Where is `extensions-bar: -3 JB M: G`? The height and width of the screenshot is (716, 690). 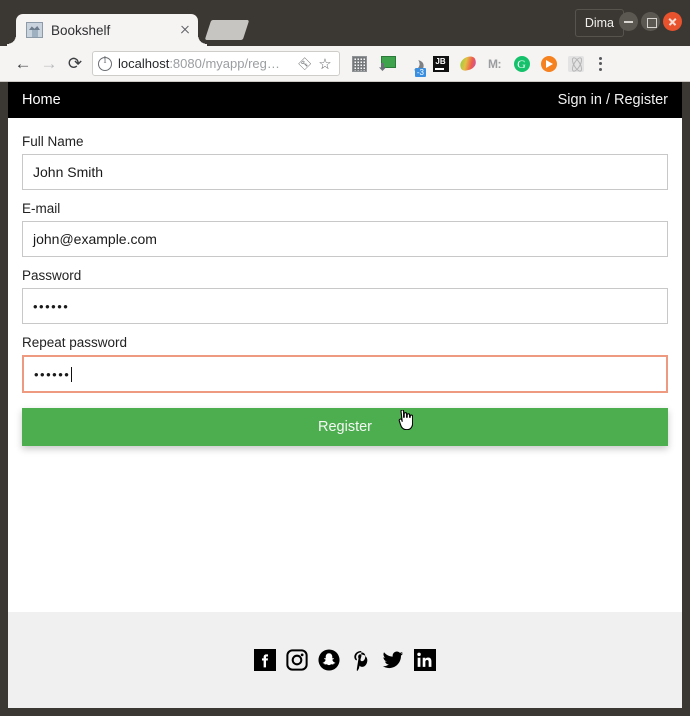
extensions-bar: -3 JB M: G is located at coordinates (478, 64).